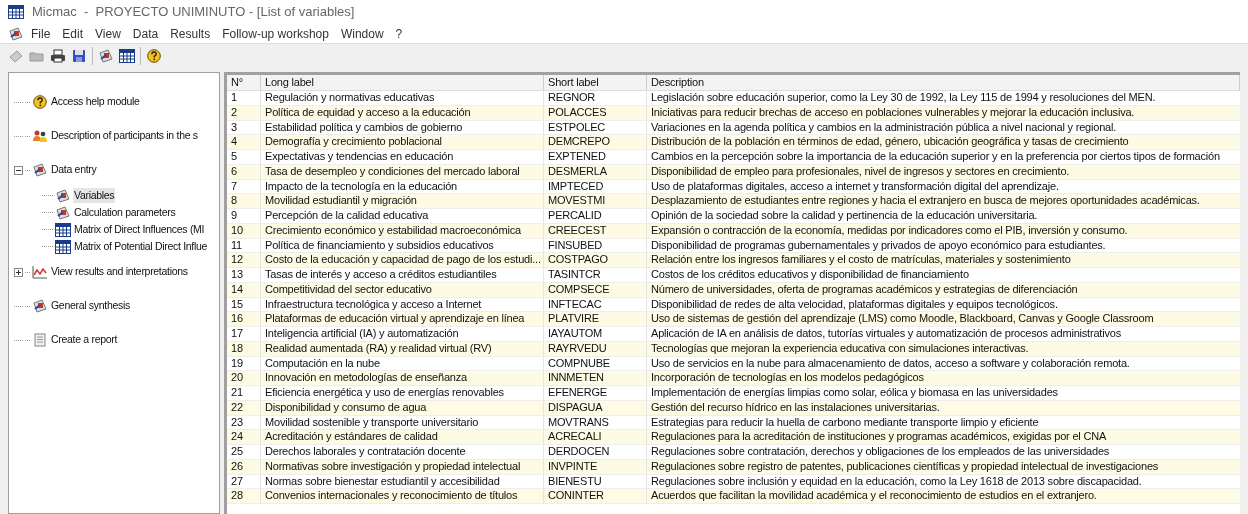 This screenshot has height=514, width=1248. I want to click on column-header: Long label, so click(402, 82).